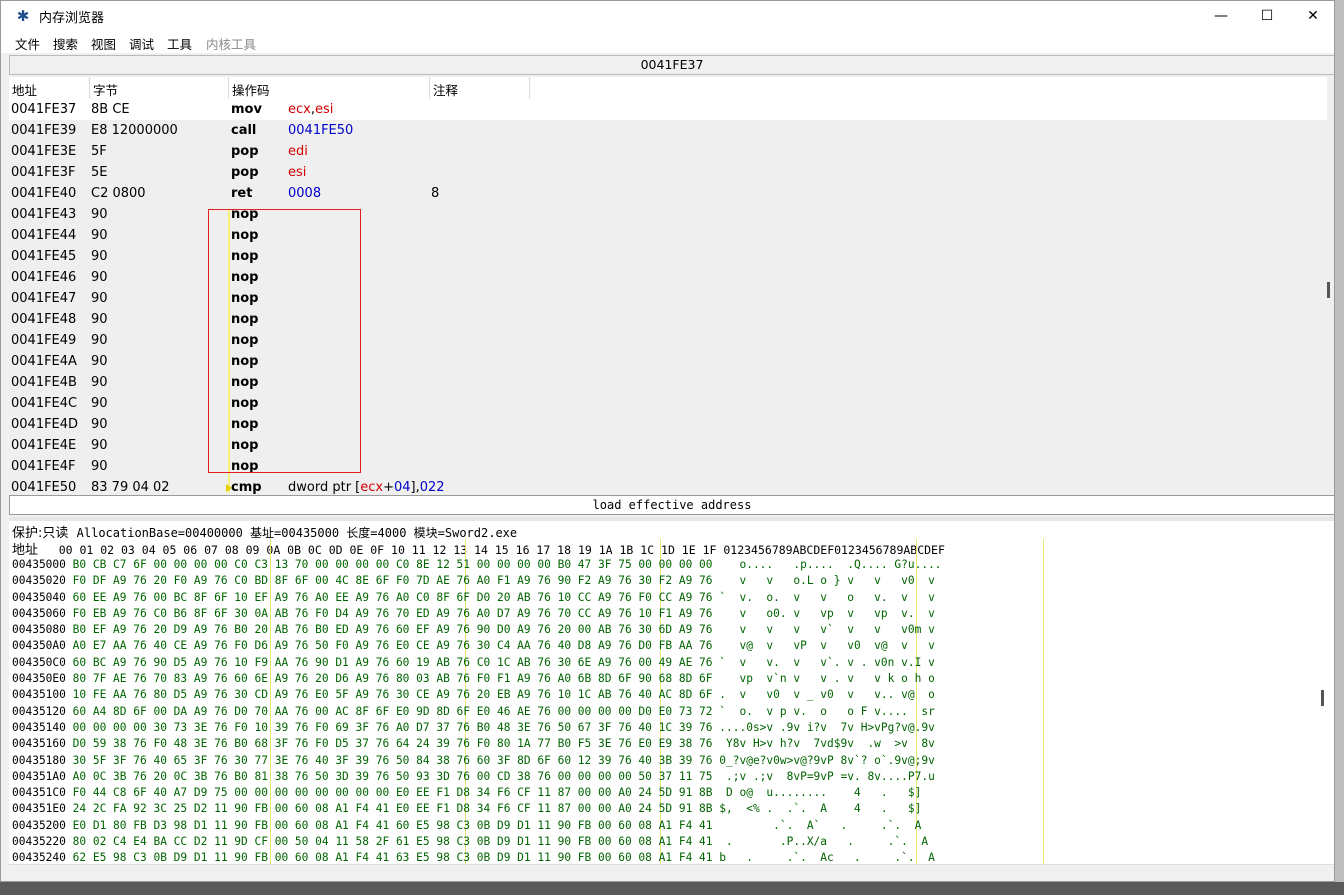  What do you see at coordinates (1267, 16) in the screenshot?
I see `maximize-button: ☐` at bounding box center [1267, 16].